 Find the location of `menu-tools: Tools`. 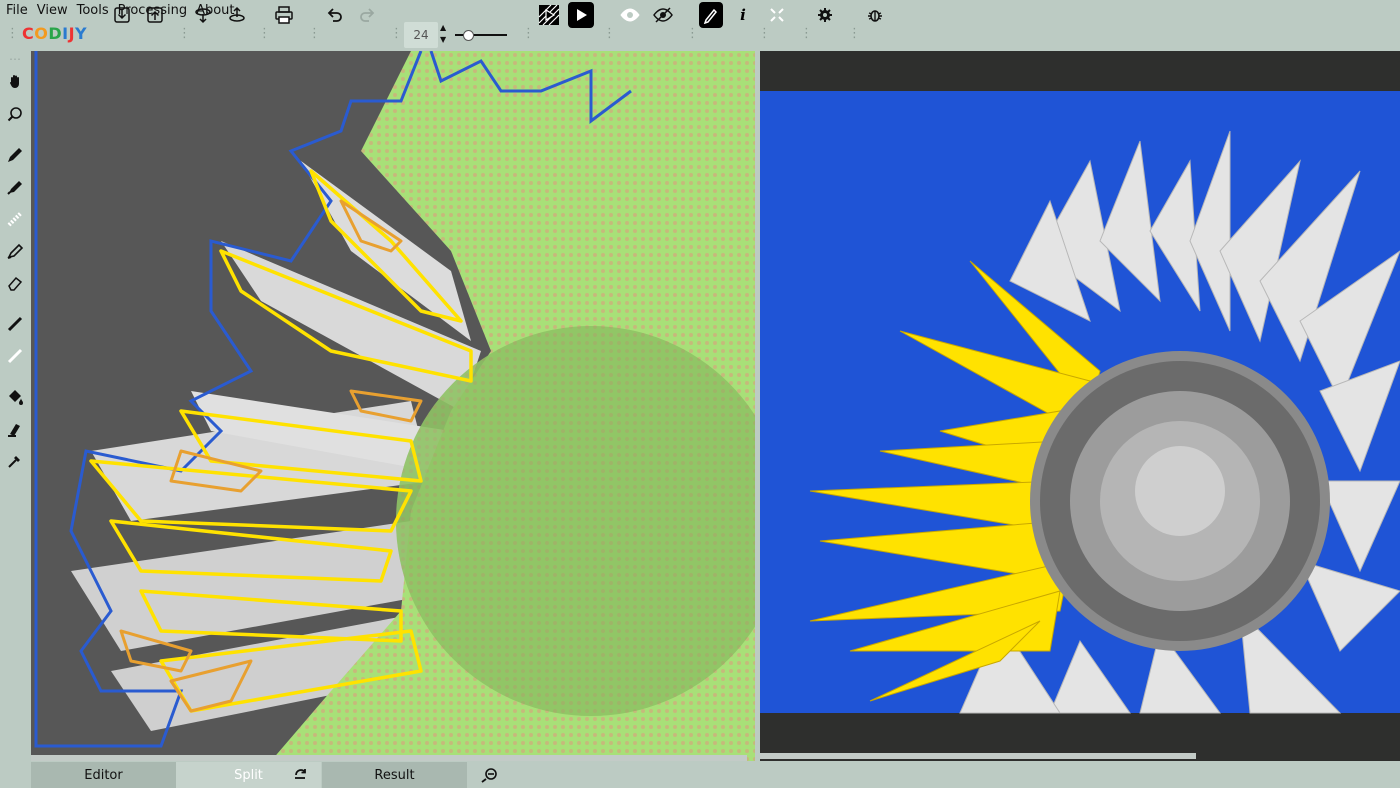

menu-tools: Tools is located at coordinates (93, 10).